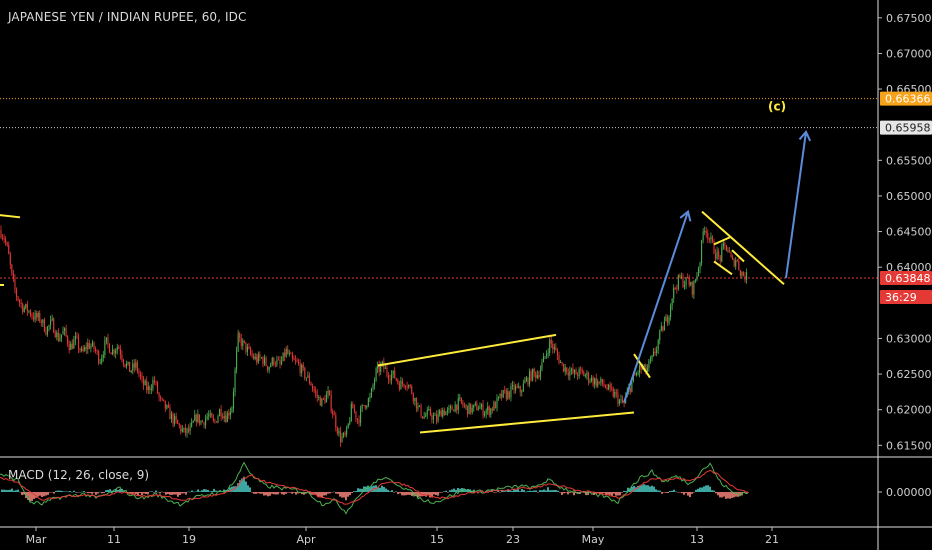  Describe the element at coordinates (437, 539) in the screenshot. I see `x-tick-label: 15` at that location.